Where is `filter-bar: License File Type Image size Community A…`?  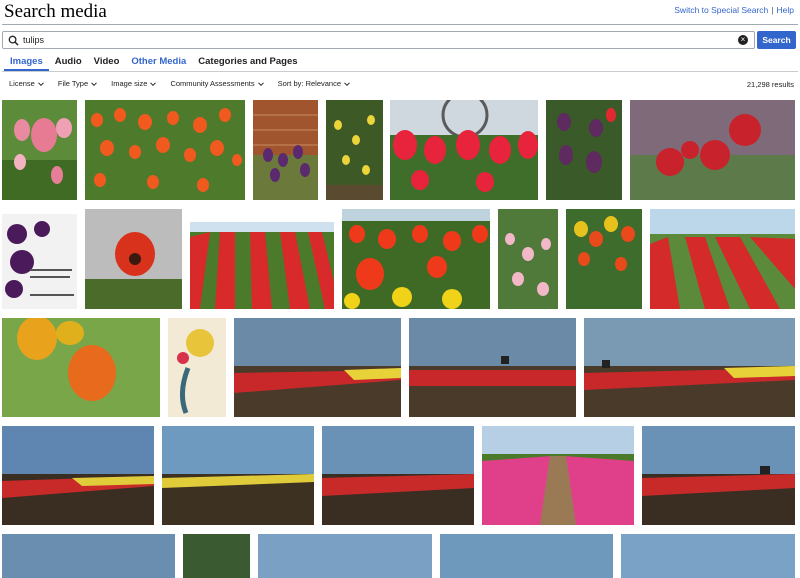 filter-bar: License File Type Image size Community A… is located at coordinates (186, 83).